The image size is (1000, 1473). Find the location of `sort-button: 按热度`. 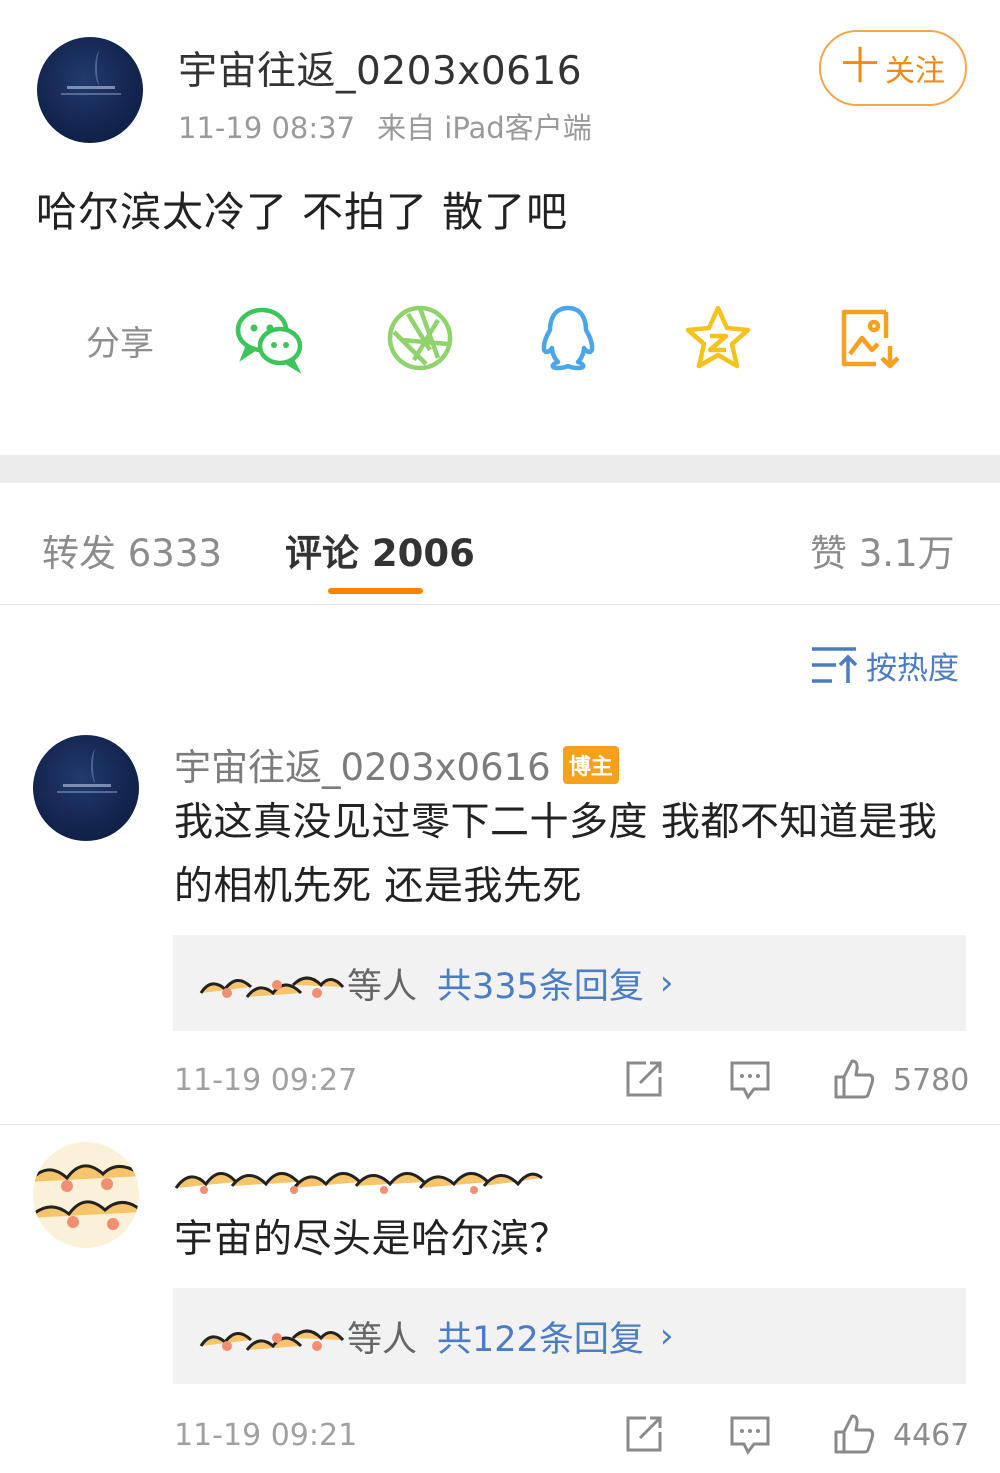

sort-button: 按热度 is located at coordinates (884, 665).